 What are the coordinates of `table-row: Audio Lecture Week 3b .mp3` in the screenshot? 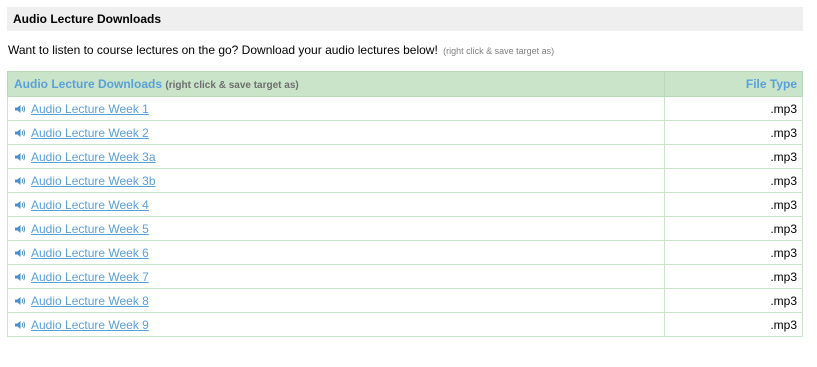 It's located at (405, 180).